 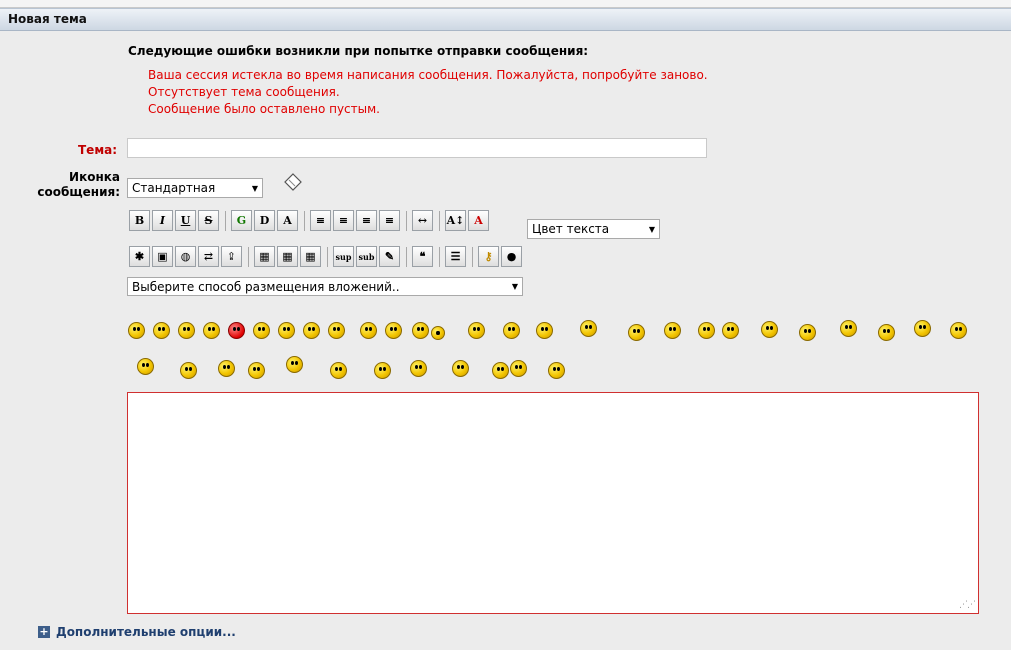 I want to click on diamond-icon, so click(x=293, y=183).